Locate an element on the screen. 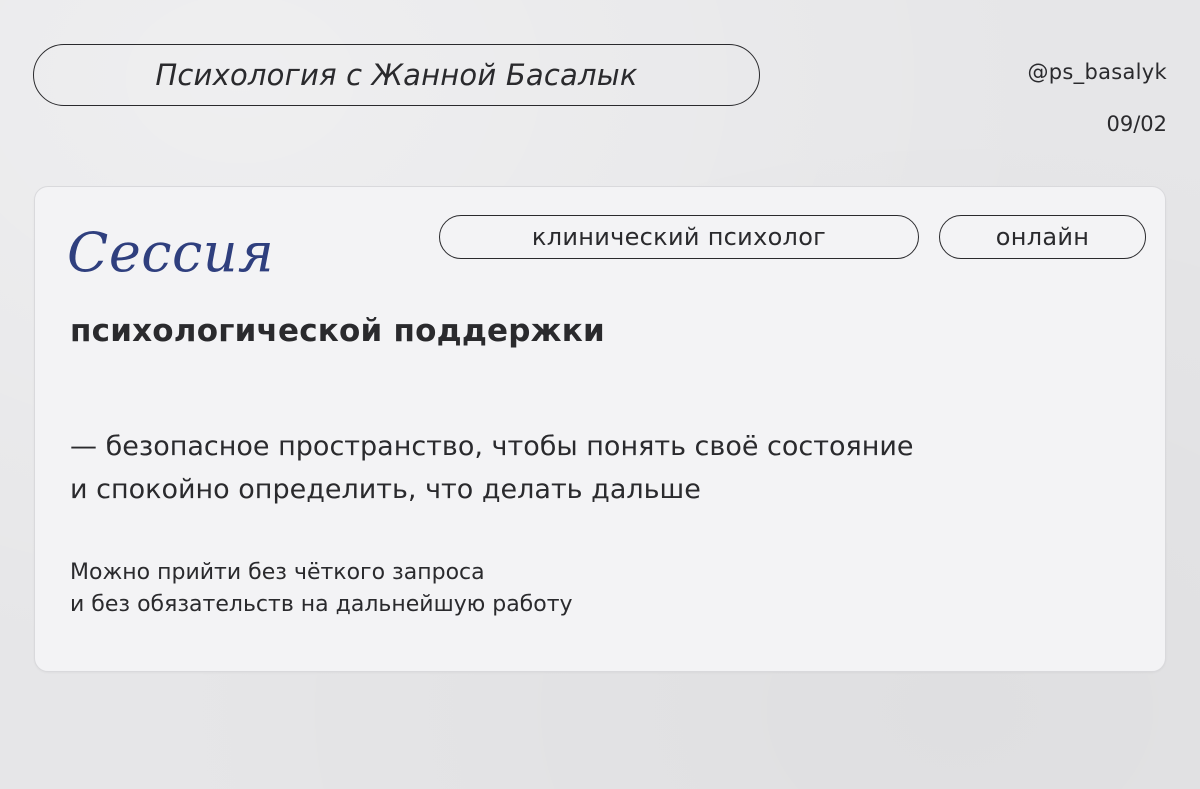 This screenshot has width=1200, height=789. tag-role-label: клинический психолог is located at coordinates (679, 237).